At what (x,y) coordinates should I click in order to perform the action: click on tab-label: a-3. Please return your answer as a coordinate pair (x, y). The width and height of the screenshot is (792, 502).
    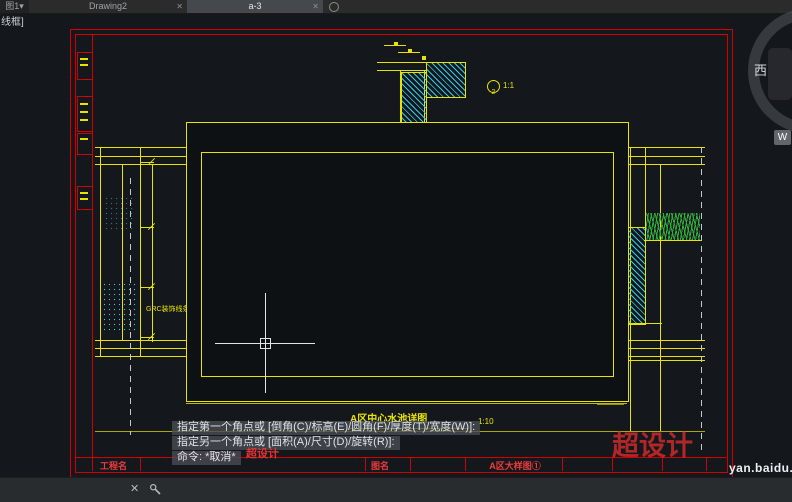
    Looking at the image, I should click on (255, 6).